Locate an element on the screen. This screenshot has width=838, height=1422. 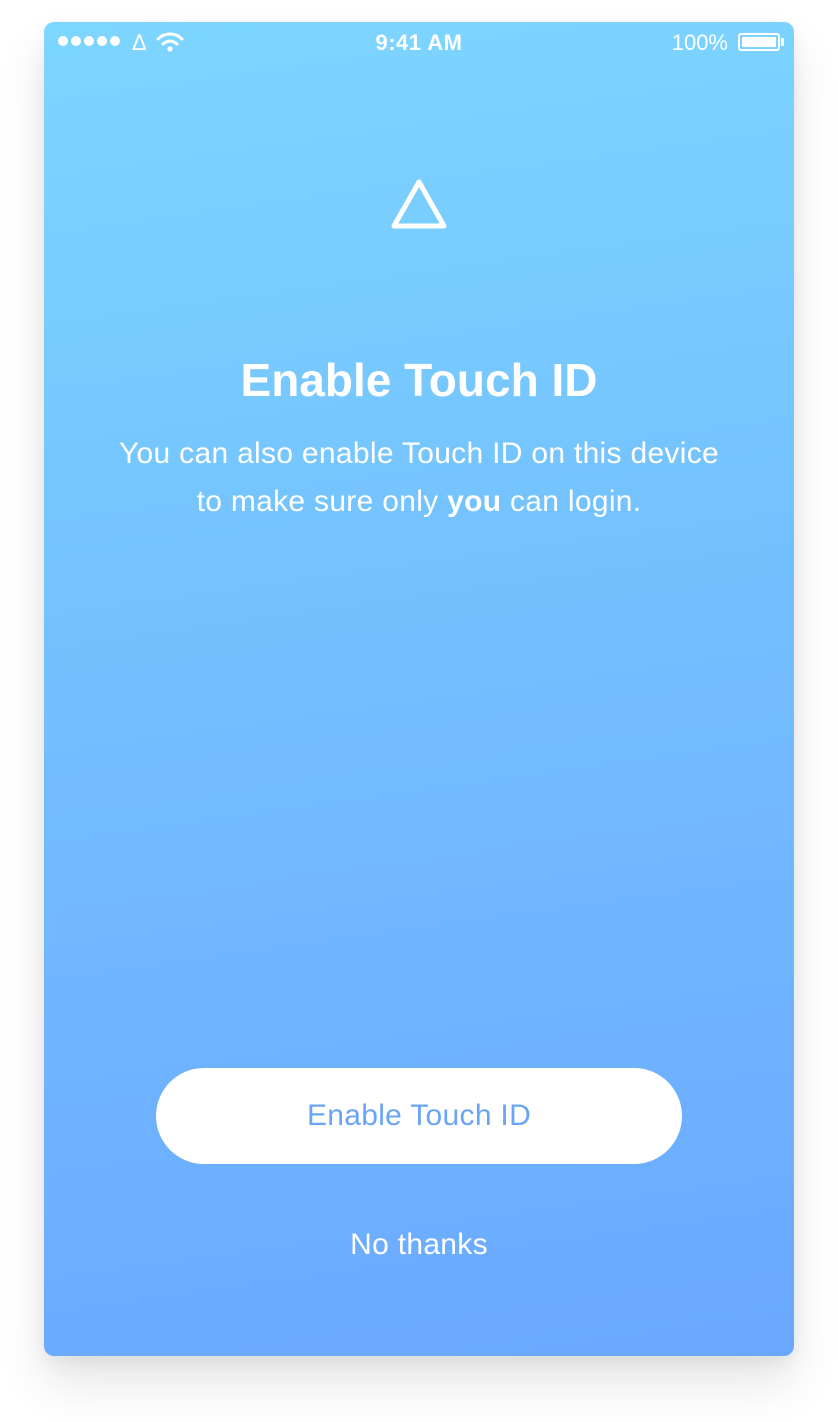
triangle-icon is located at coordinates (419, 204).